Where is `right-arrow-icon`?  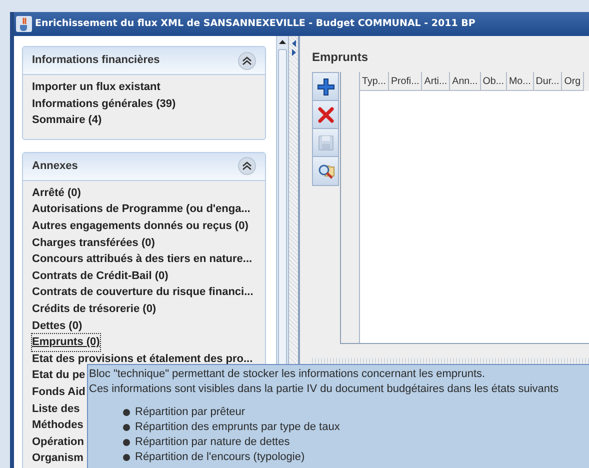
right-arrow-icon is located at coordinates (294, 52).